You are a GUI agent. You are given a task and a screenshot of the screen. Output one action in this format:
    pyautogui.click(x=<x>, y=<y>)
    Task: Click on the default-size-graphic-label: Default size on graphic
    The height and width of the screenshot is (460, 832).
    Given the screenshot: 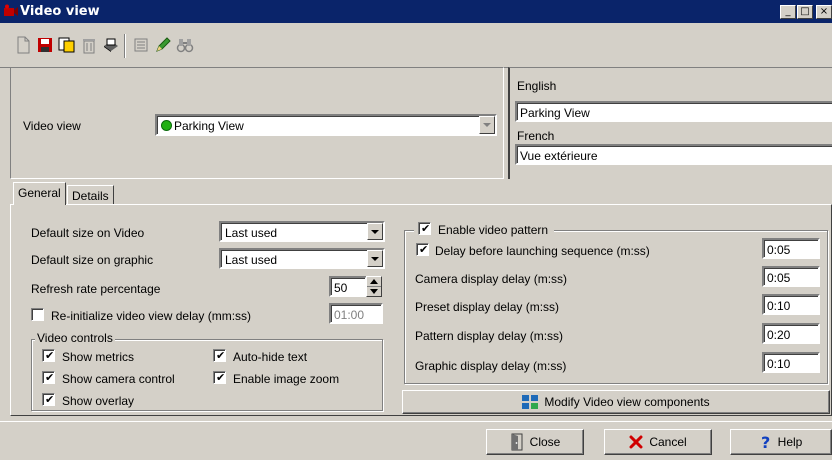 What is the action you would take?
    pyautogui.click(x=92, y=260)
    